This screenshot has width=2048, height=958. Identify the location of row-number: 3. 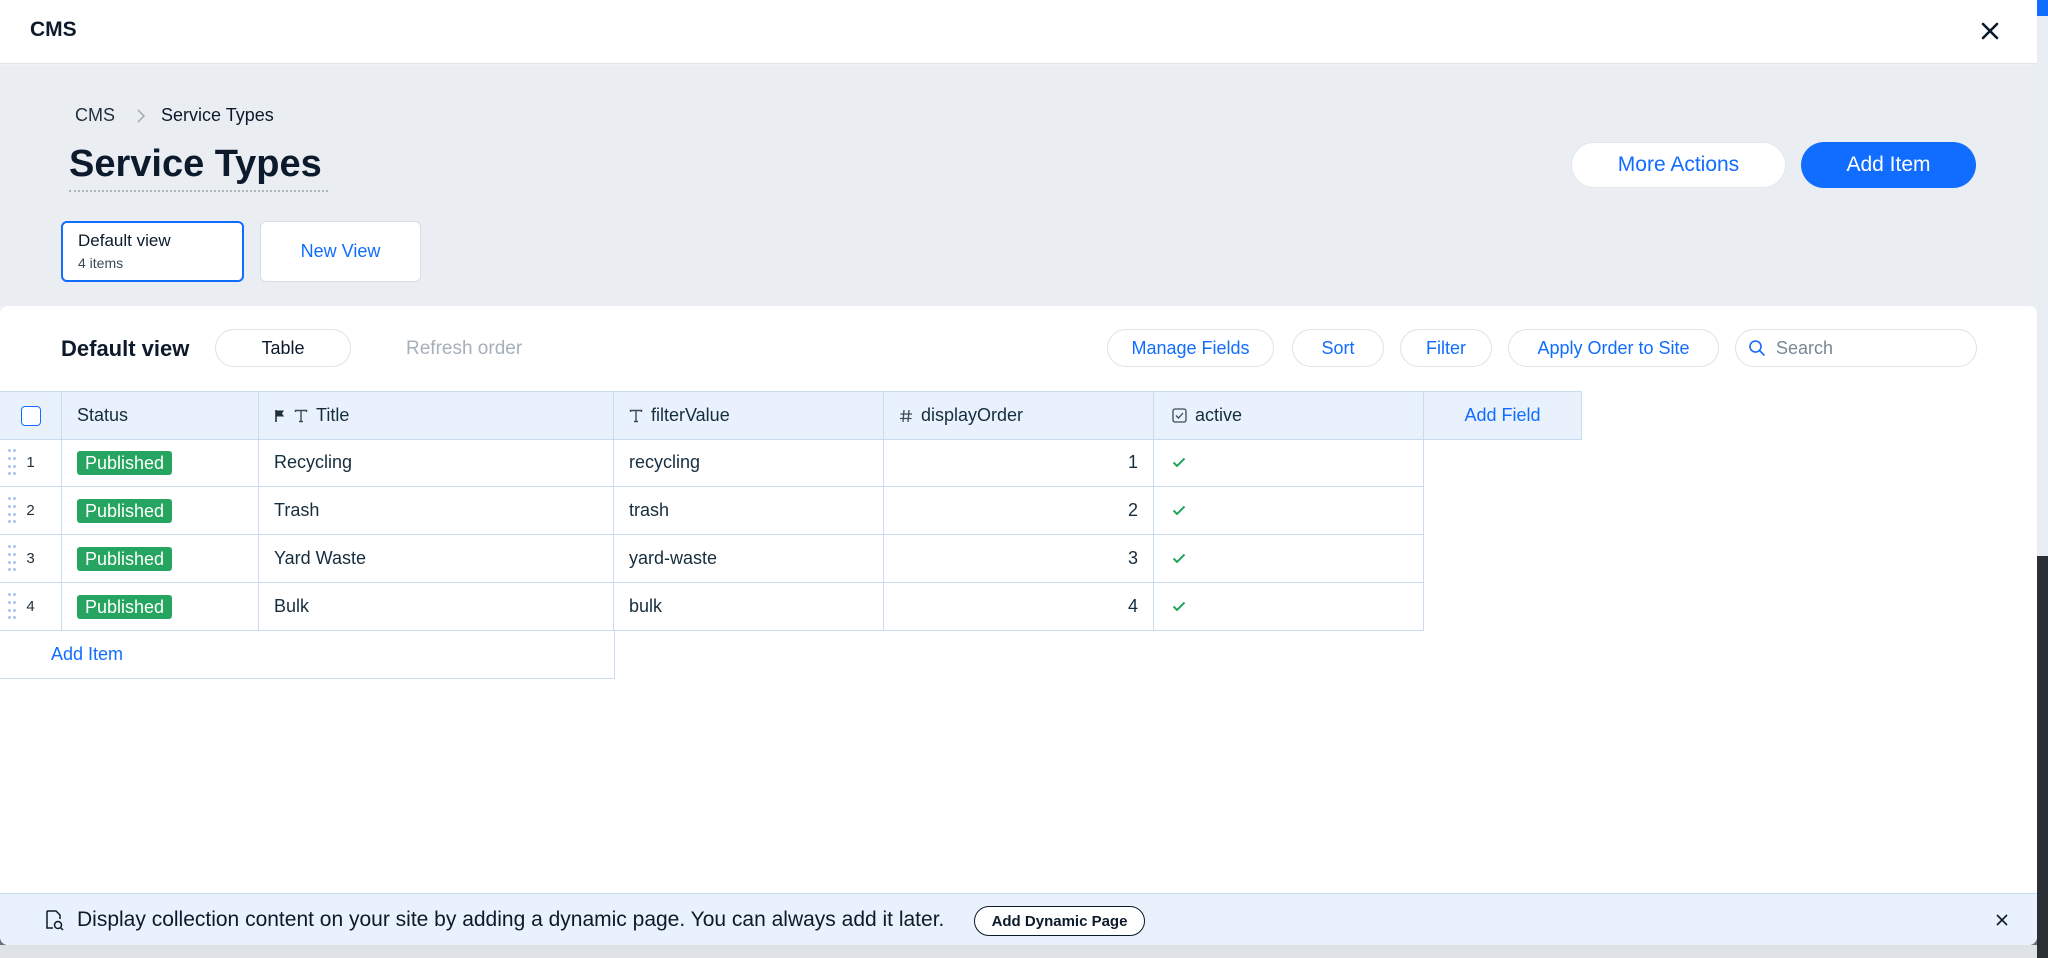
(30, 558).